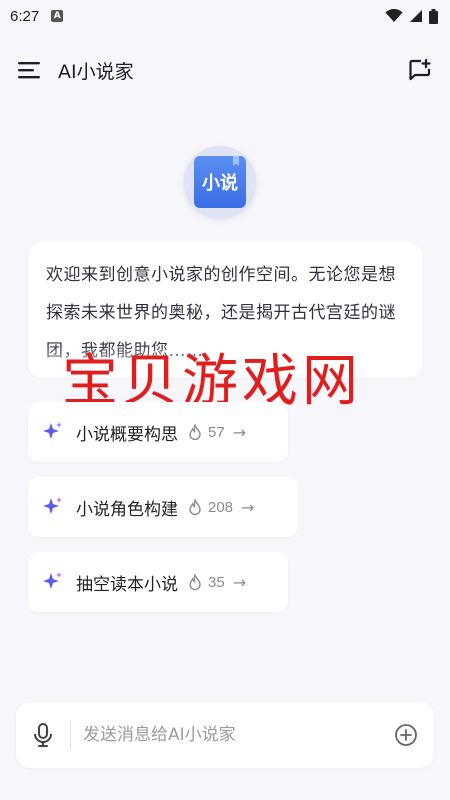  I want to click on suggestion-count: 35, so click(216, 582).